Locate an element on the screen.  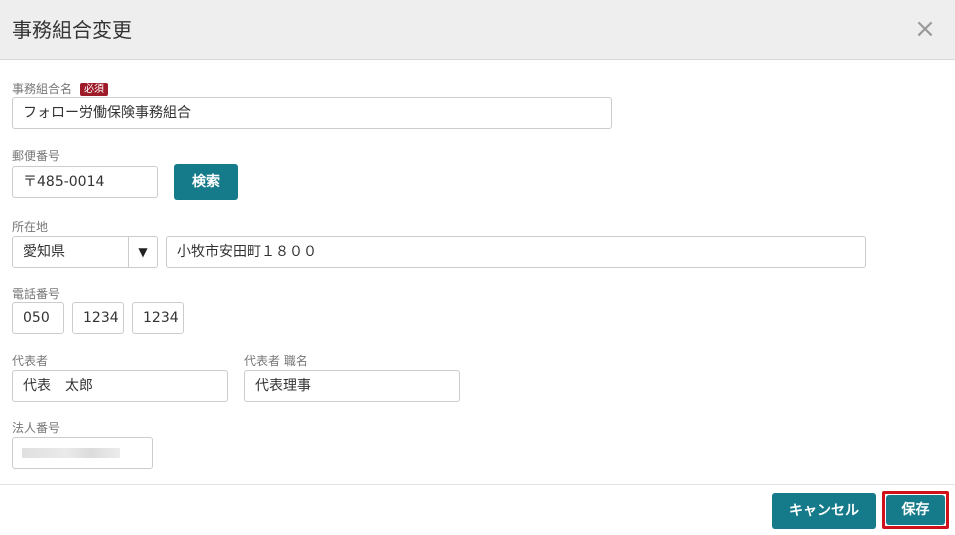
union-name-label-text: 事務組合名 is located at coordinates (42, 89).